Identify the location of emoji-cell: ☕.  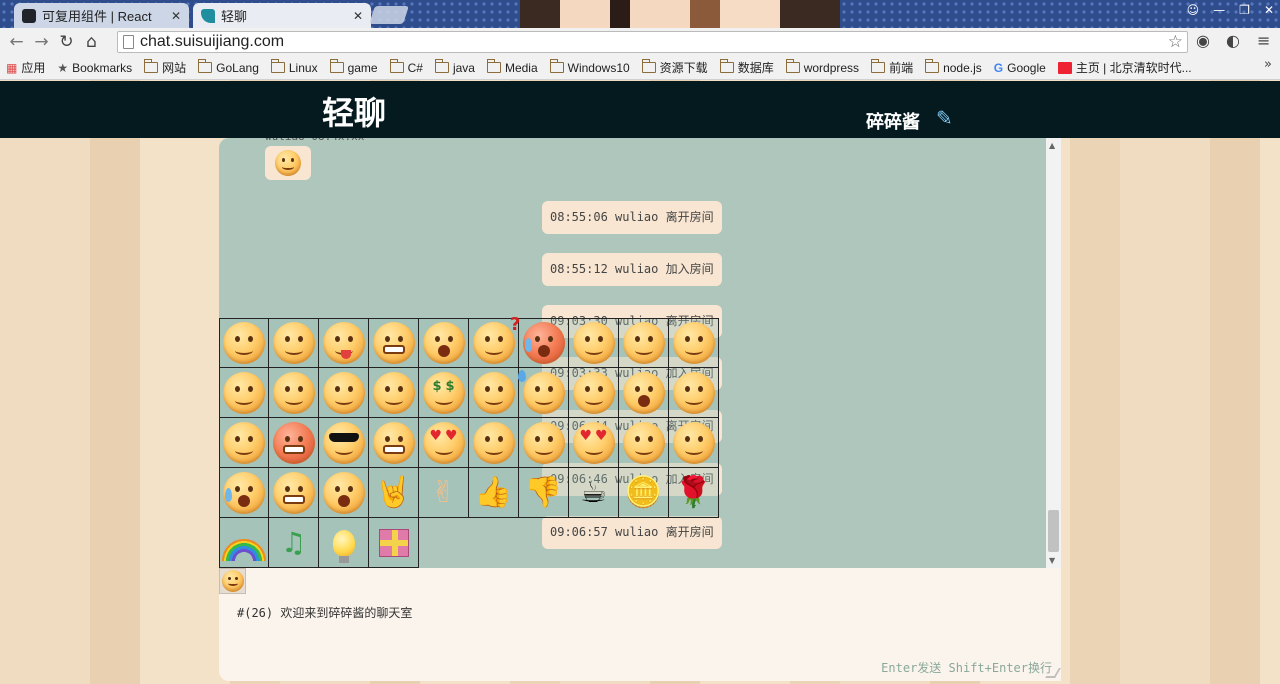
(594, 493).